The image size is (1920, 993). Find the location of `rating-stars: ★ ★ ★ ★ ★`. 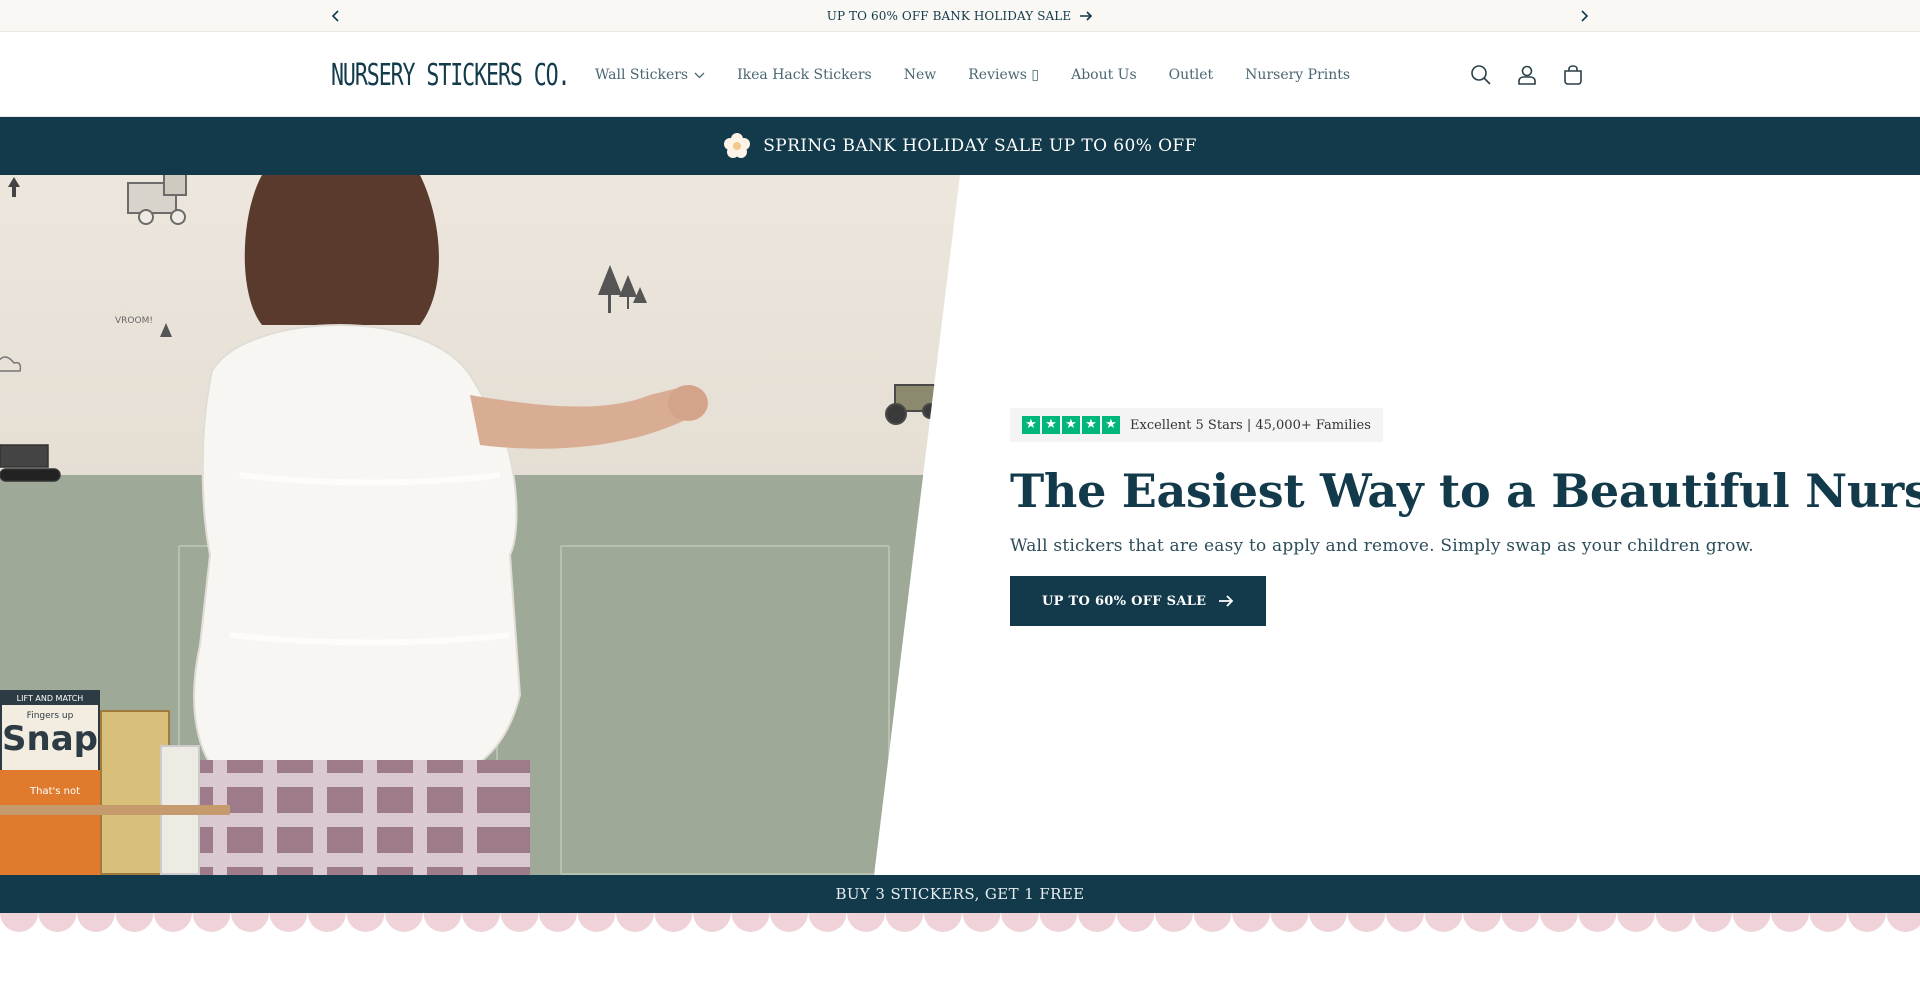

rating-stars: ★ ★ ★ ★ ★ is located at coordinates (1071, 425).